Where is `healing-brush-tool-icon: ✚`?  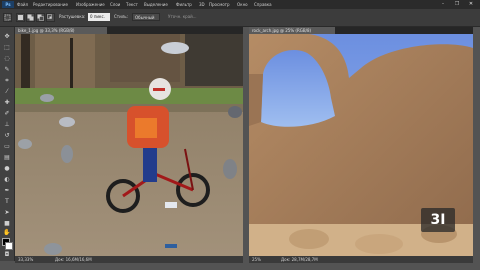
healing-brush-tool-icon: ✚ is located at coordinates (7, 103).